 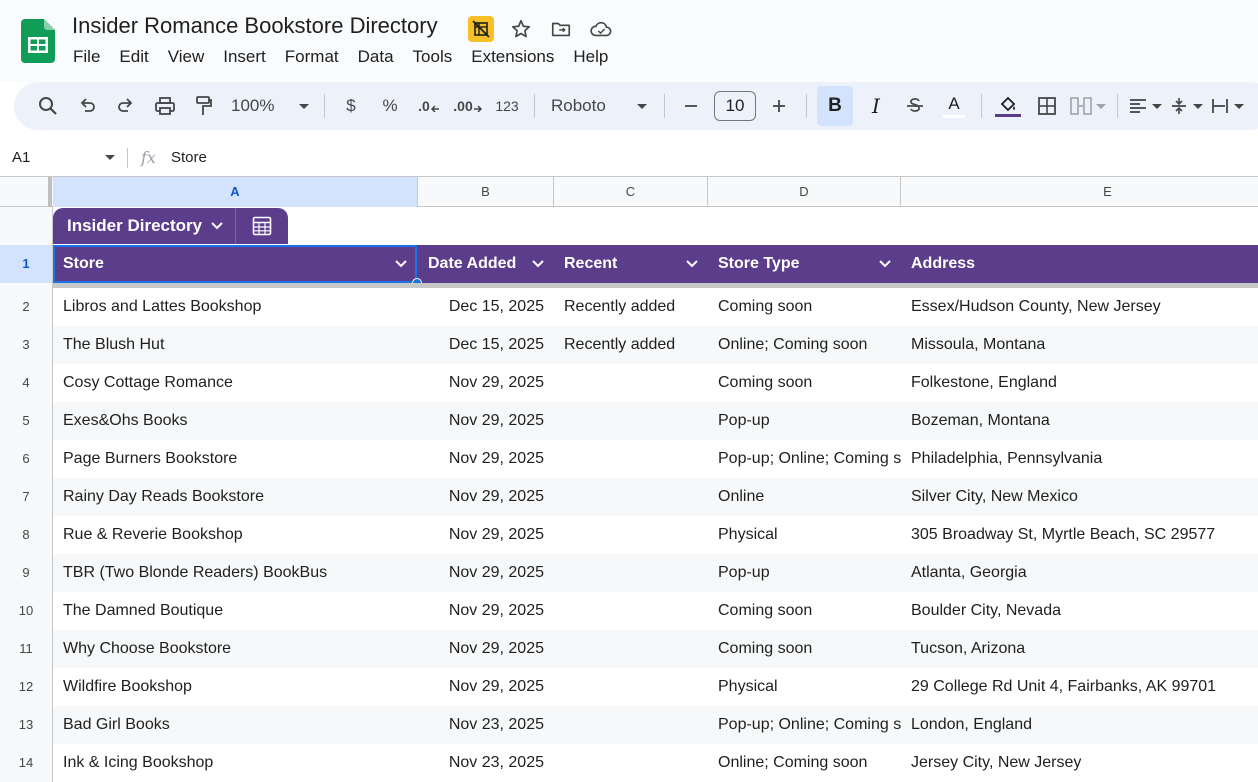 I want to click on font-family-select: Roboto, so click(x=599, y=106).